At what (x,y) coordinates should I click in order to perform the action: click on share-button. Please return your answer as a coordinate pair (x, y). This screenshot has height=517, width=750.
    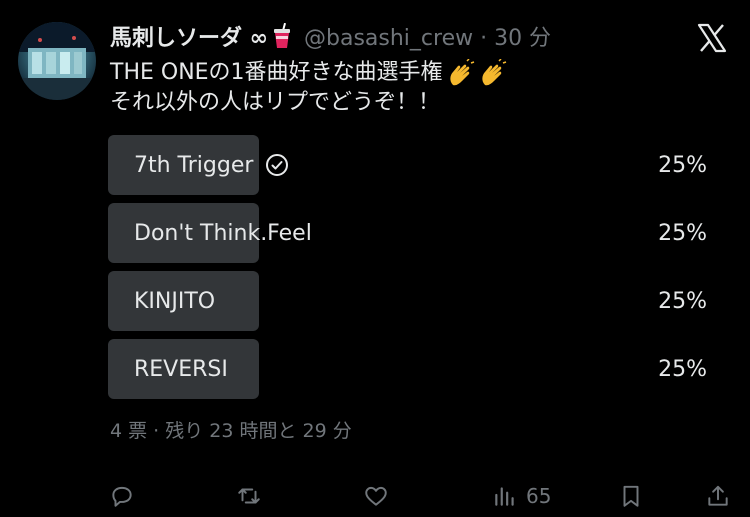
    Looking at the image, I should click on (718, 496).